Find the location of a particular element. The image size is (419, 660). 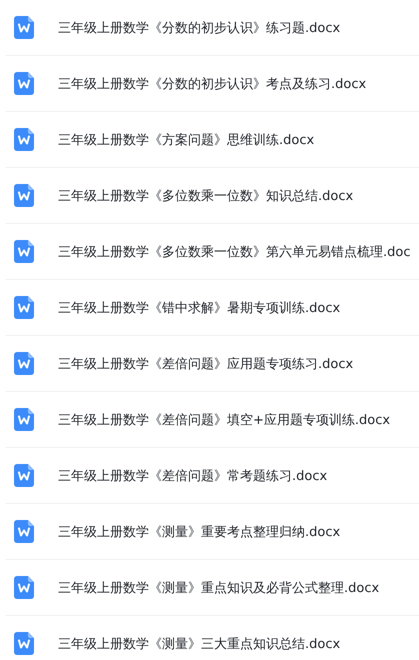

file-name: 三年级上册数学《方案问题》思维训练.docx is located at coordinates (186, 140).